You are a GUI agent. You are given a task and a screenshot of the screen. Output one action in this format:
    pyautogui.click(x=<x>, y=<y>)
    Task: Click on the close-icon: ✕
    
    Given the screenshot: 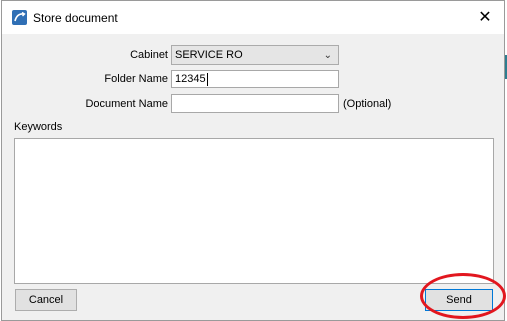 What is the action you would take?
    pyautogui.click(x=485, y=17)
    